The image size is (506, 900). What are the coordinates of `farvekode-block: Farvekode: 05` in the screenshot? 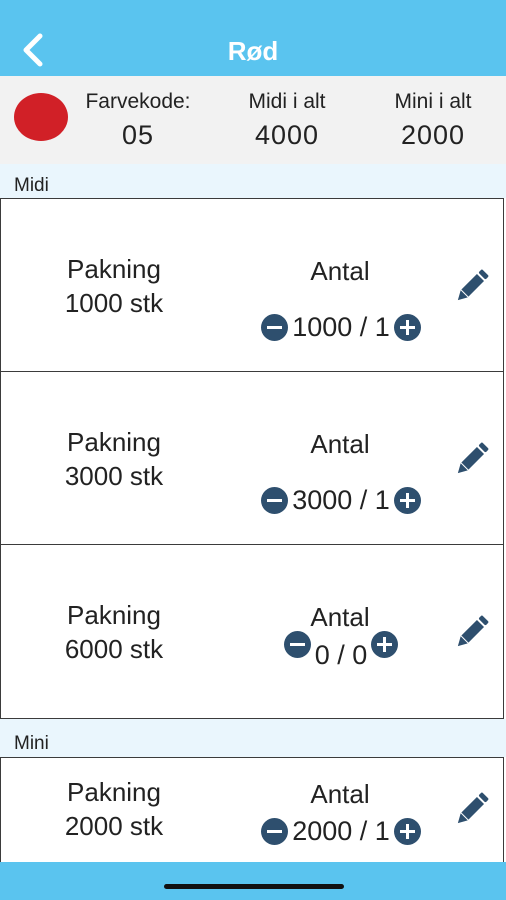 It's located at (138, 120).